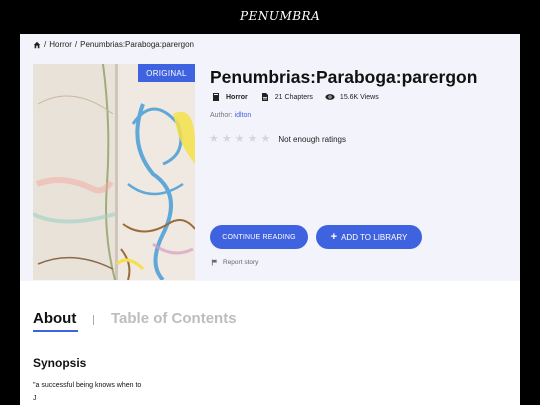  I want to click on tab-about: About, so click(54, 318).